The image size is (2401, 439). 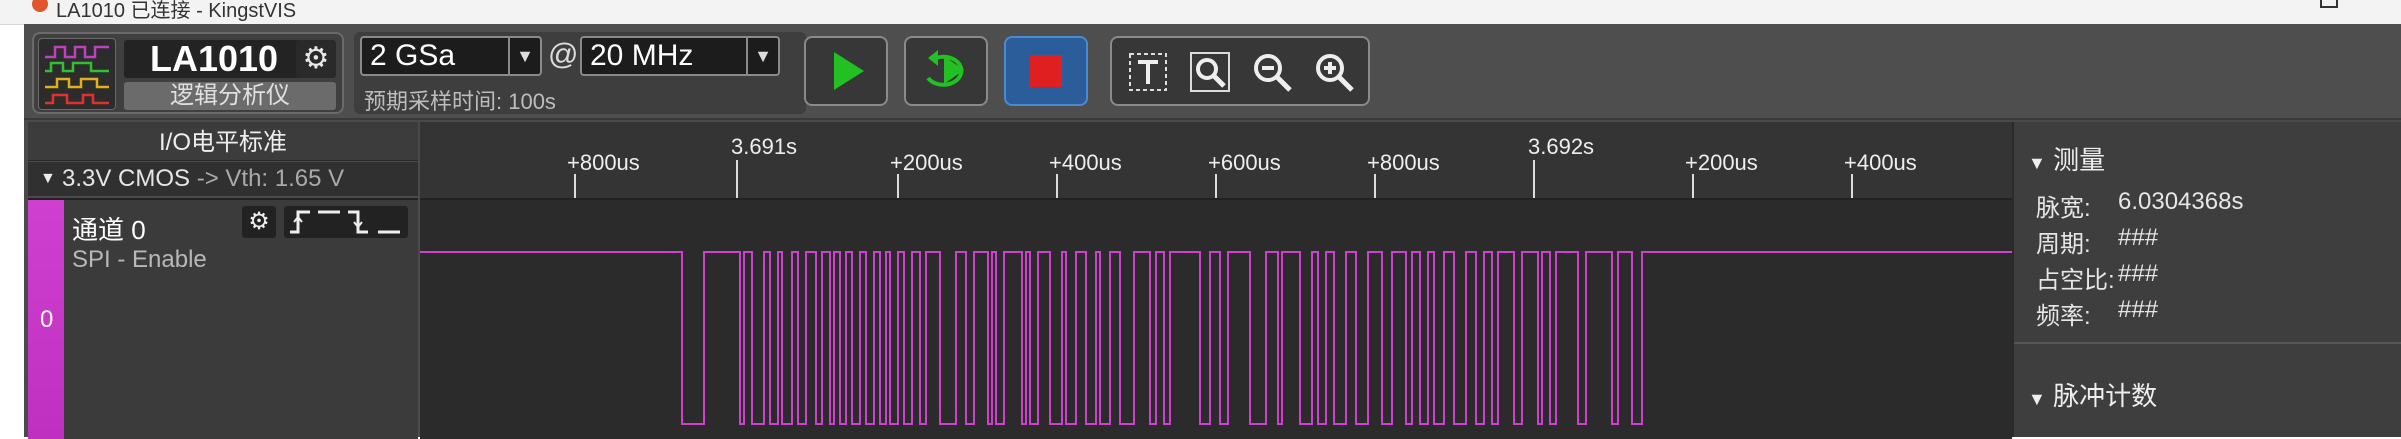 I want to click on view-tools-panel, so click(x=1240, y=71).